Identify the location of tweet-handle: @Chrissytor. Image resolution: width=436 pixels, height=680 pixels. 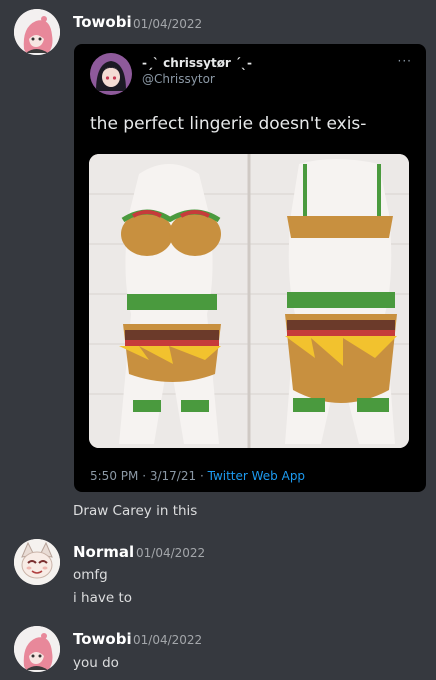
(178, 79).